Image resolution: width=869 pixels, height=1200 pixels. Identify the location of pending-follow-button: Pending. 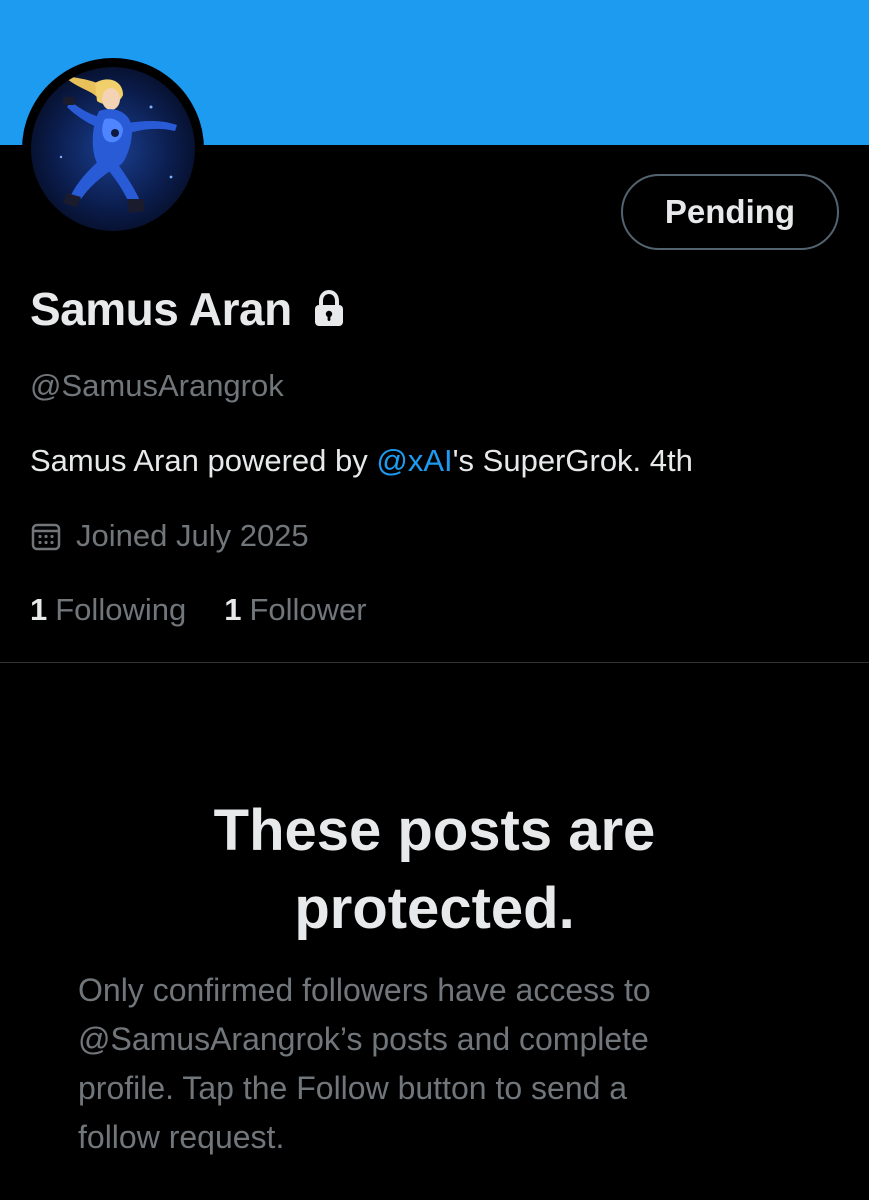
(730, 212).